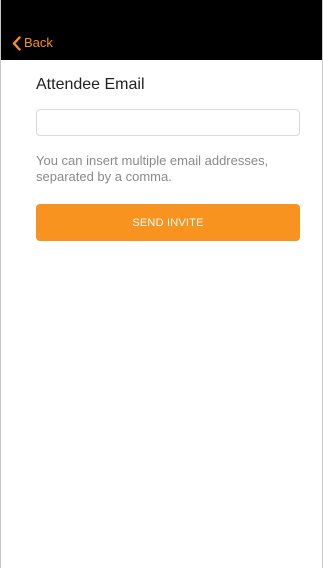  I want to click on attendee-email-input, so click(168, 122).